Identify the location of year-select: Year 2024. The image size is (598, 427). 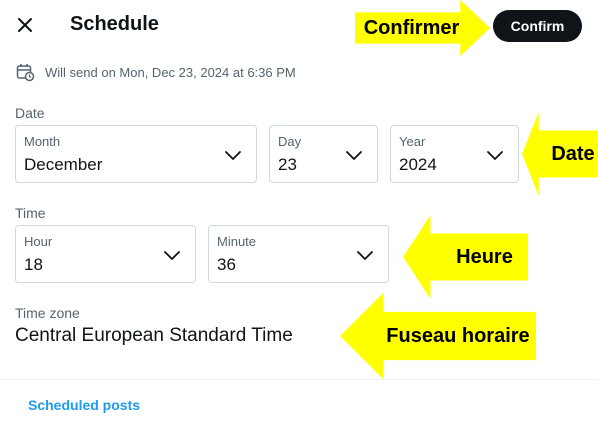
(454, 154).